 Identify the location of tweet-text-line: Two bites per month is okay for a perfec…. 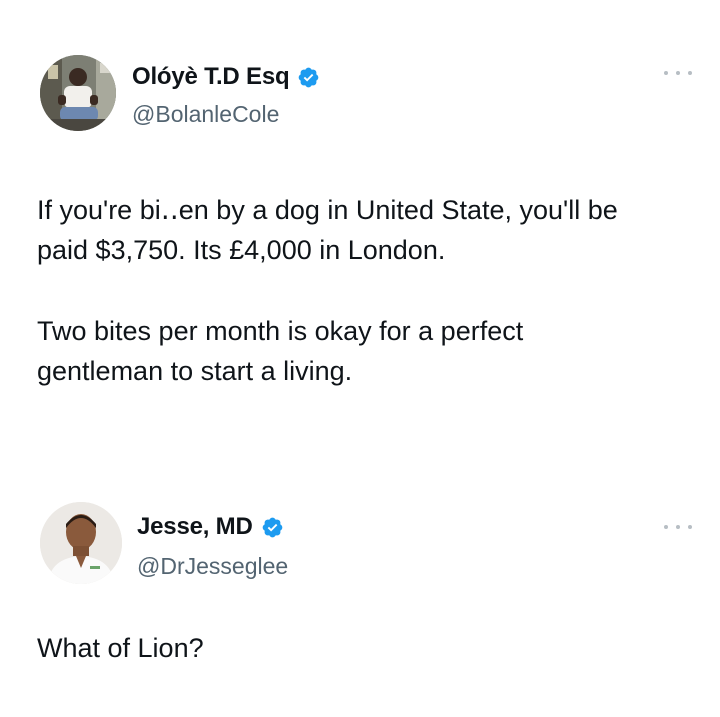
(280, 331).